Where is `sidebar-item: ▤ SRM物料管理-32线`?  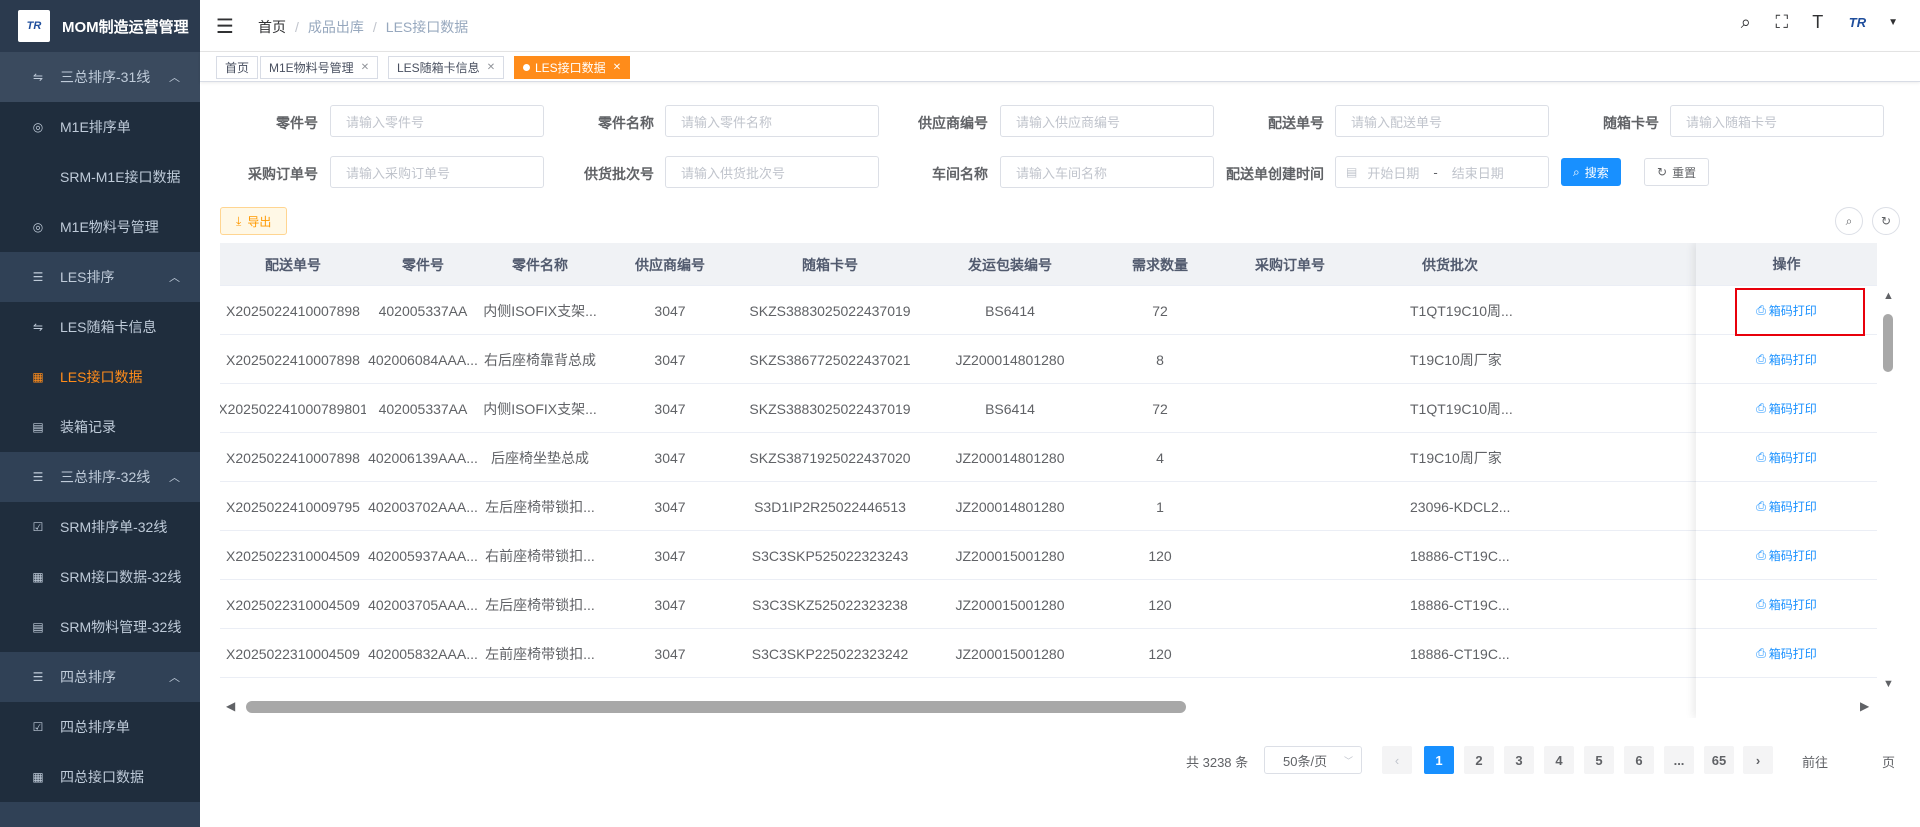 sidebar-item: ▤ SRM物料管理-32线 is located at coordinates (100, 627).